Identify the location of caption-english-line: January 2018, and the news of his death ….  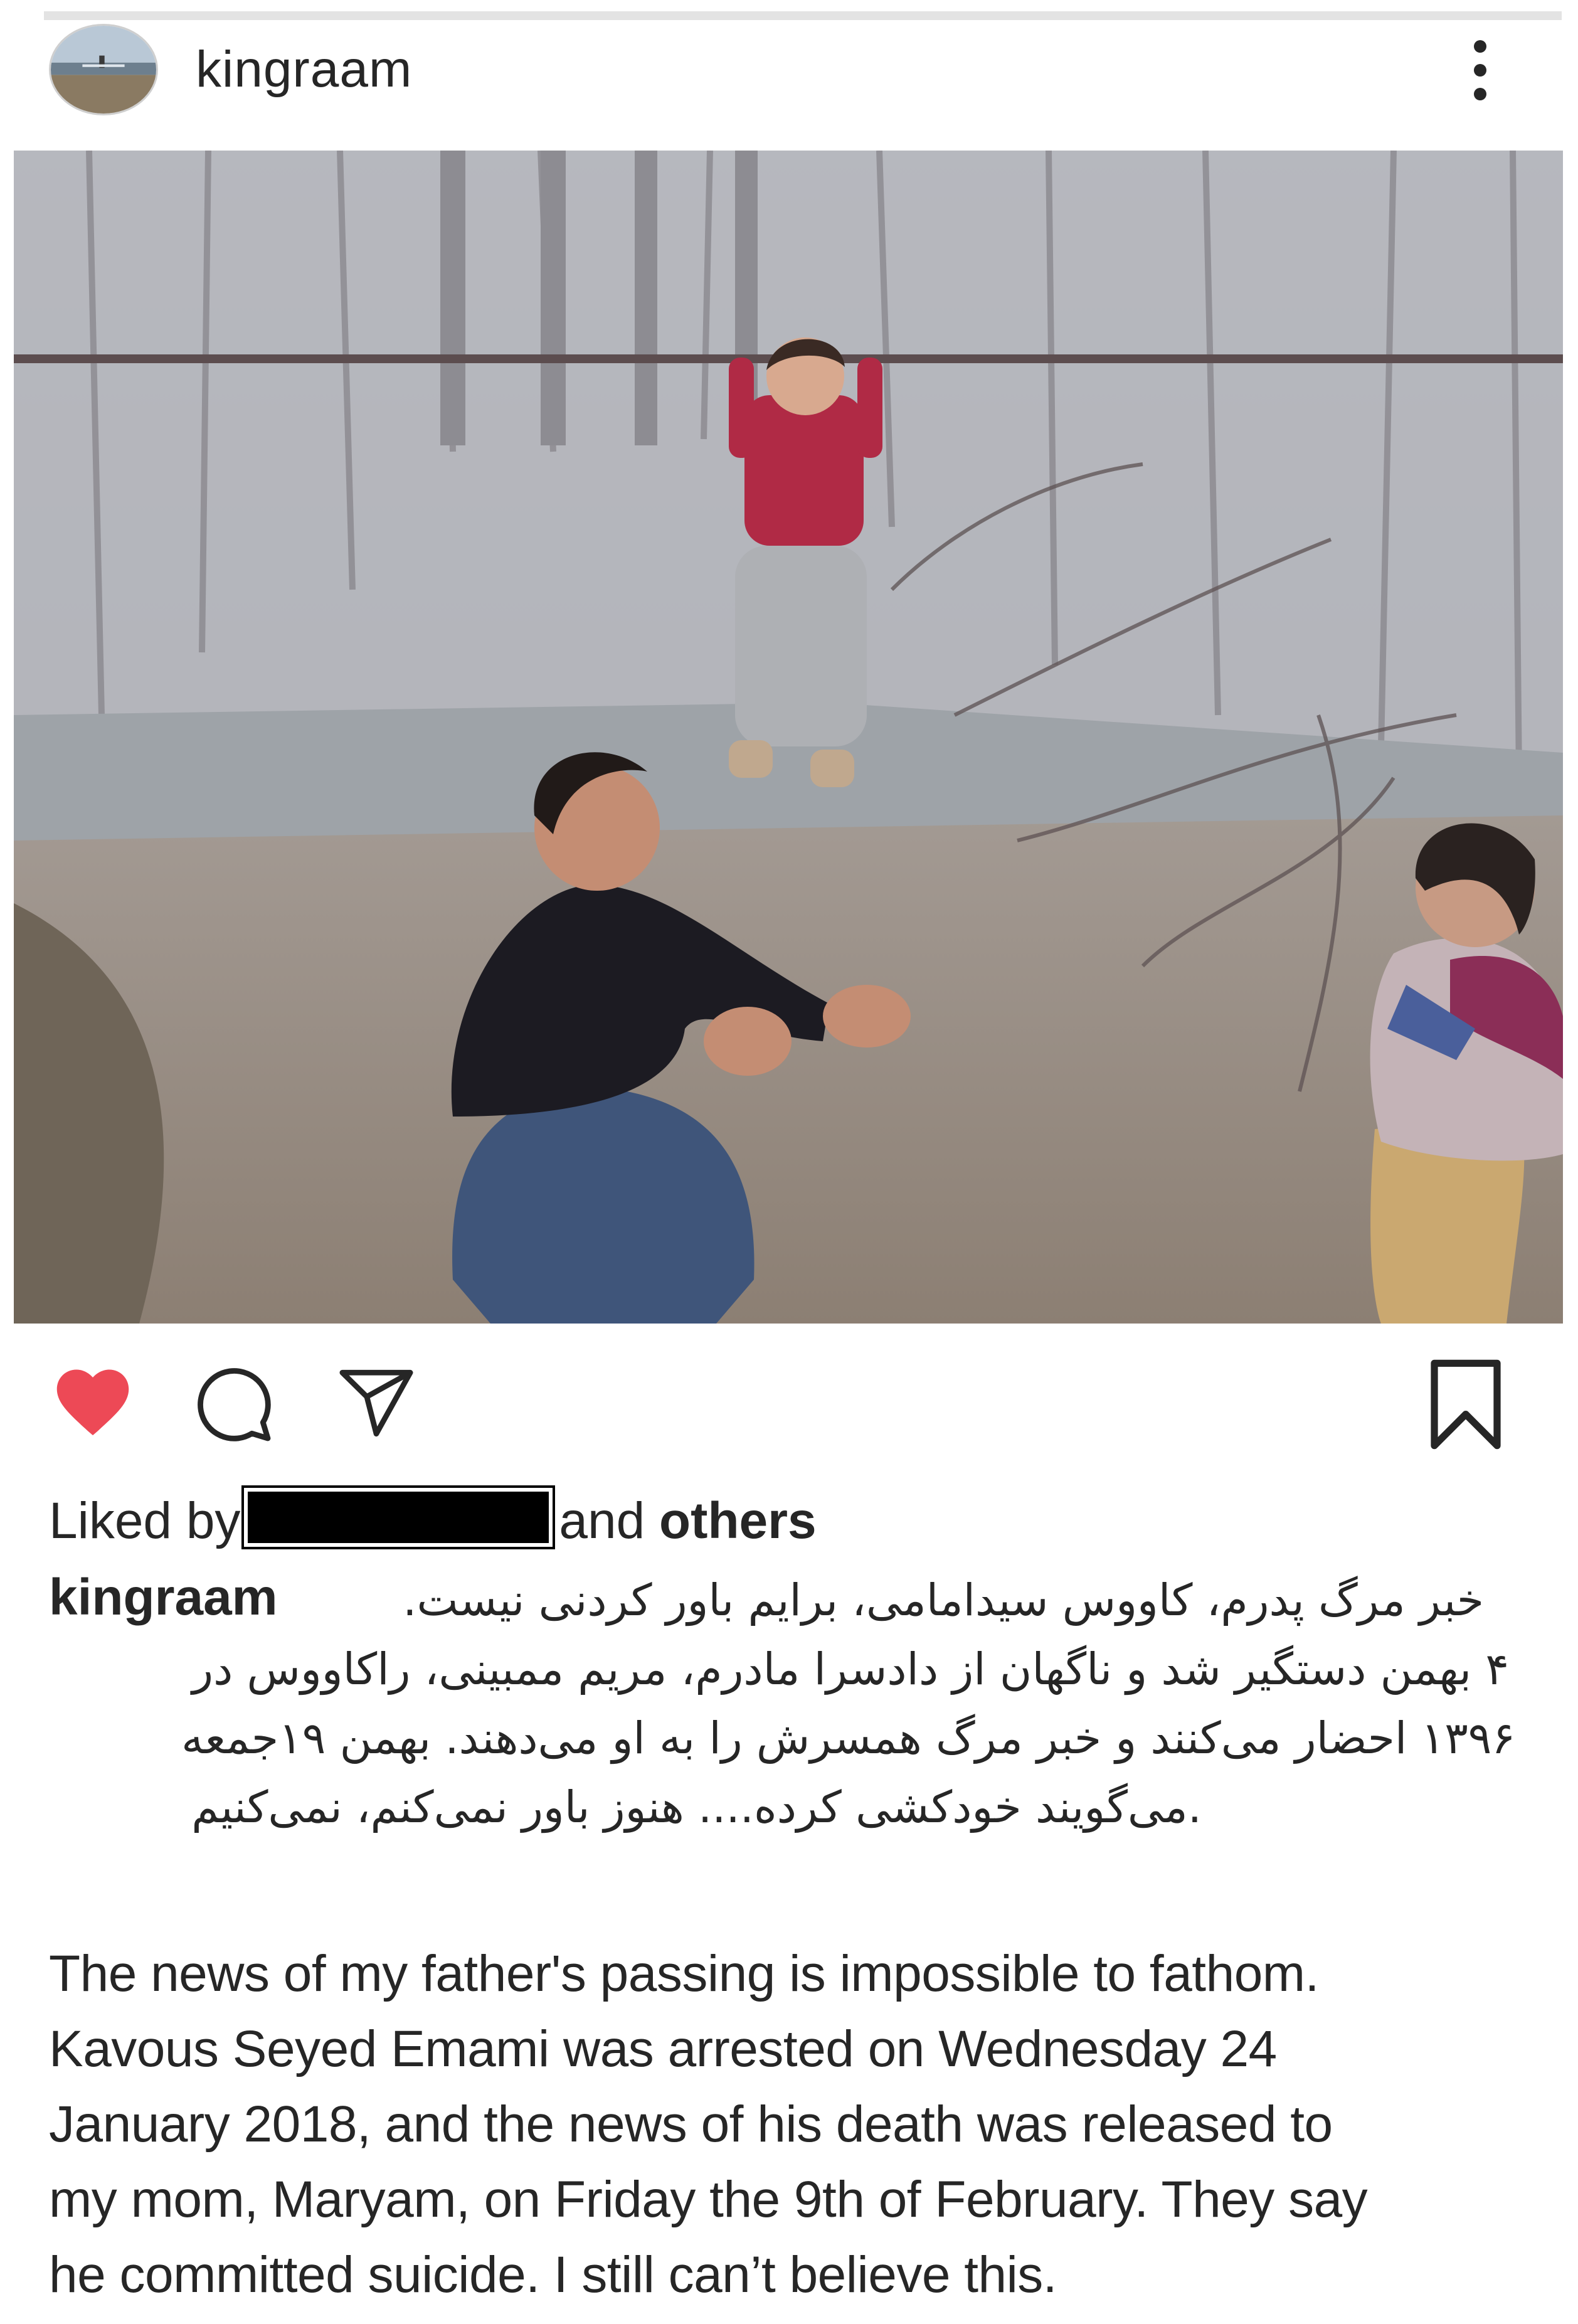
(691, 2124).